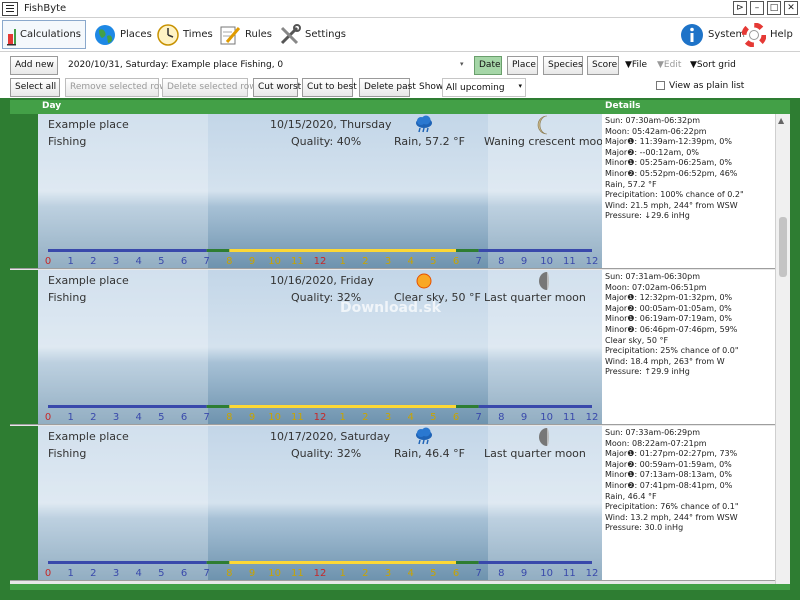  What do you see at coordinates (782, 349) in the screenshot?
I see `vertical-scrollbar: ▲` at bounding box center [782, 349].